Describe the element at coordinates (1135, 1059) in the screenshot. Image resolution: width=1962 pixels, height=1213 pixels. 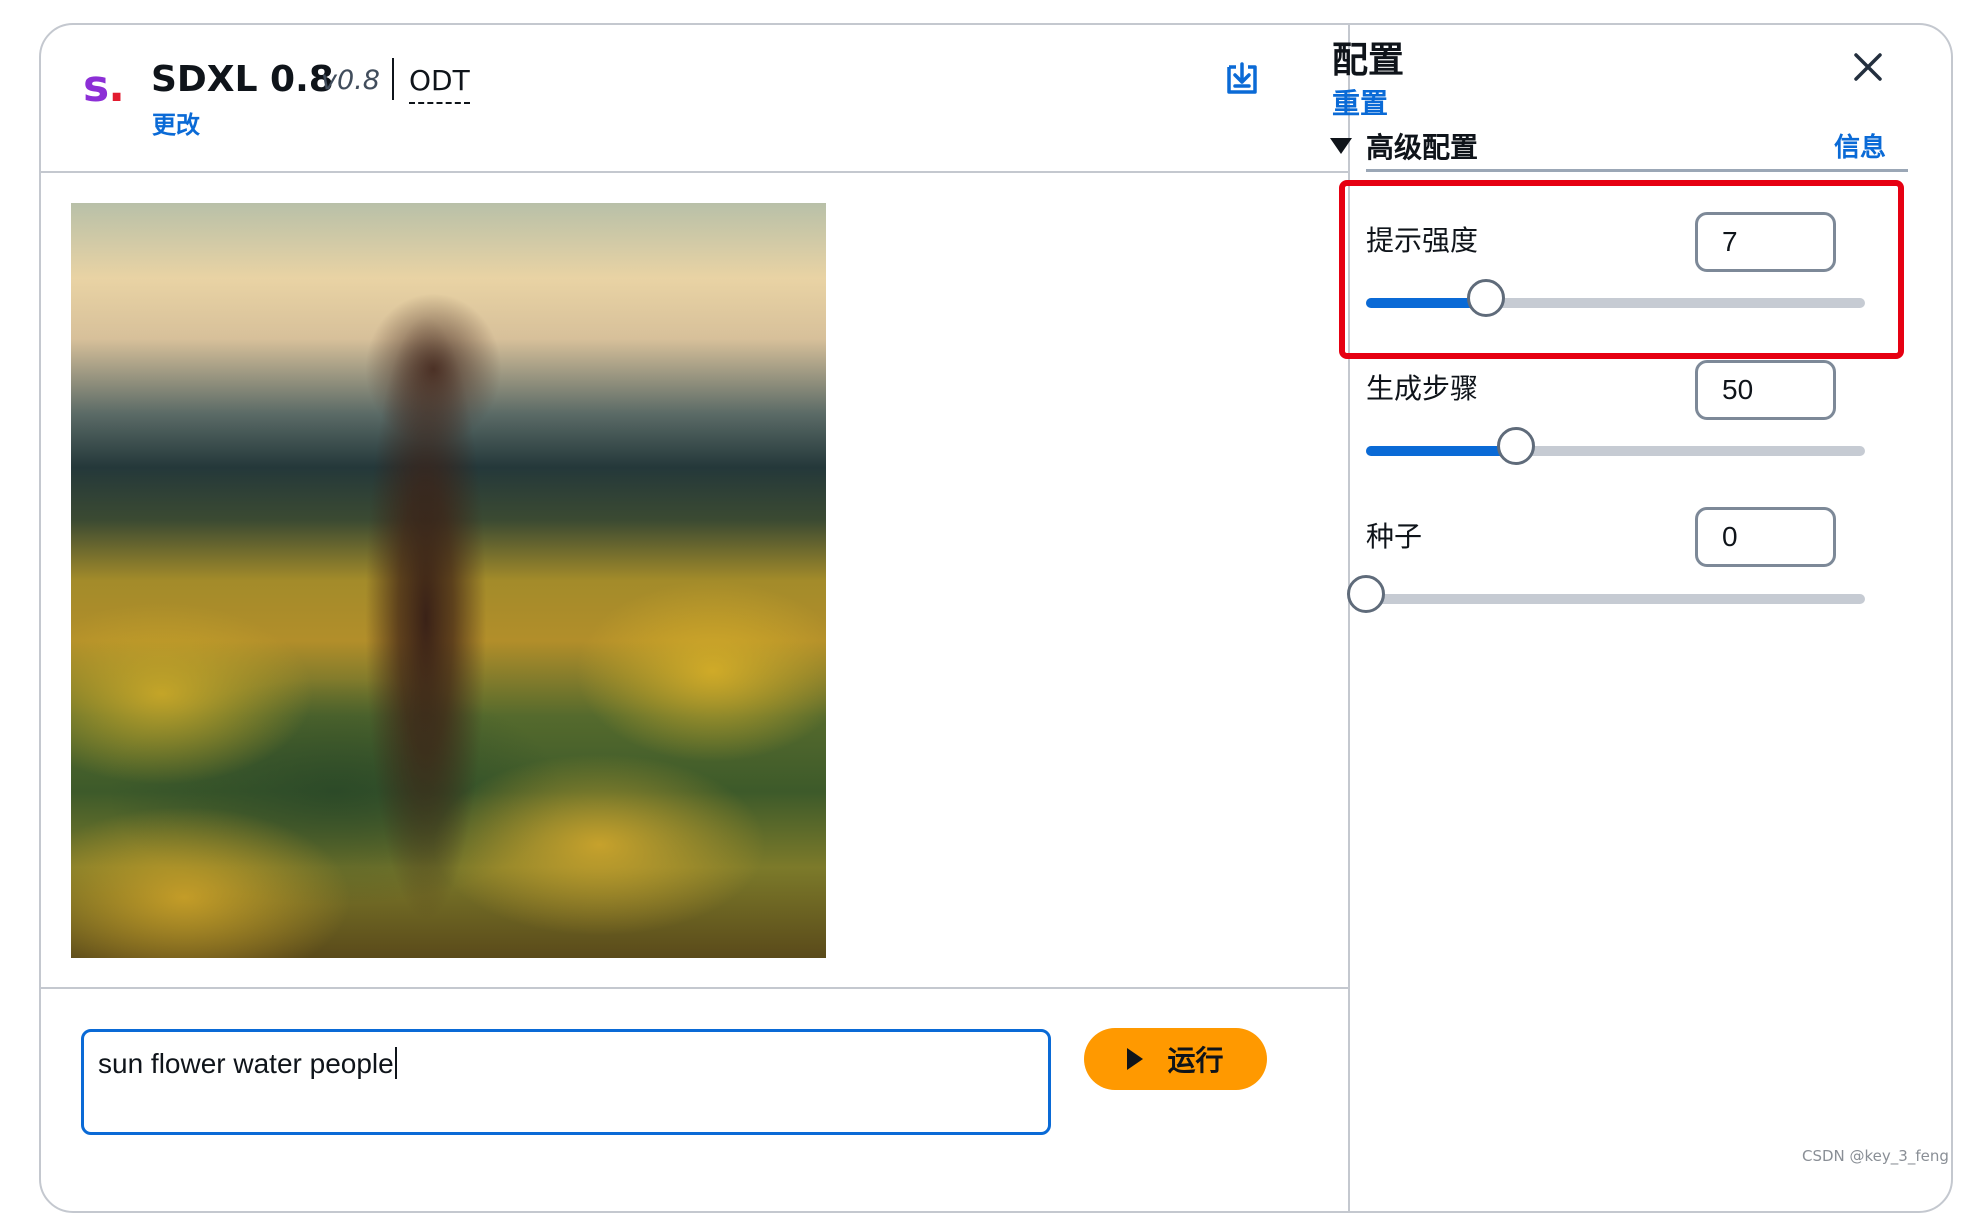
I see `play-icon` at that location.